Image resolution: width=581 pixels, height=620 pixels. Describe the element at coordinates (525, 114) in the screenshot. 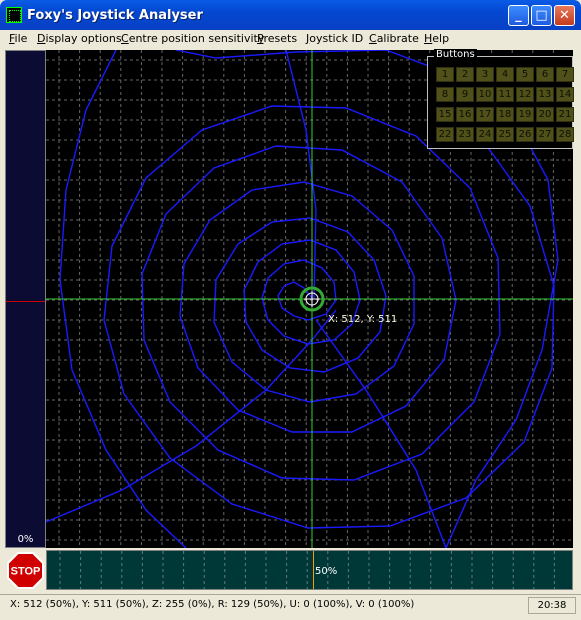

I see `joystick-button: 19` at that location.